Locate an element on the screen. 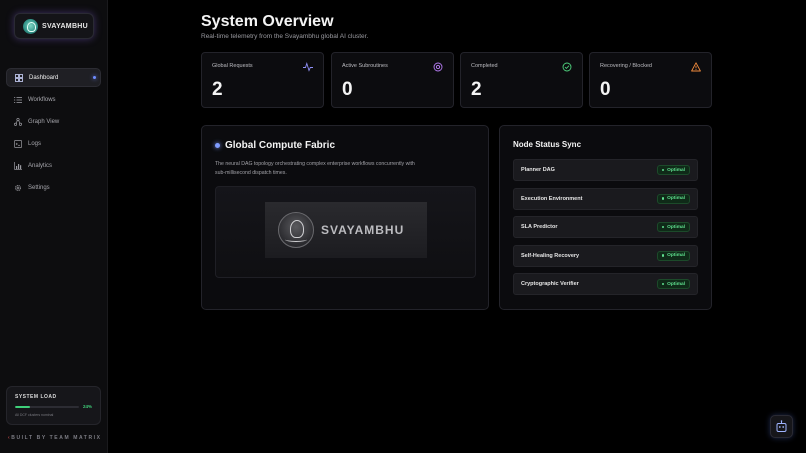 This screenshot has width=806, height=453. sidebar-item-settings: Settings is located at coordinates (53, 187).